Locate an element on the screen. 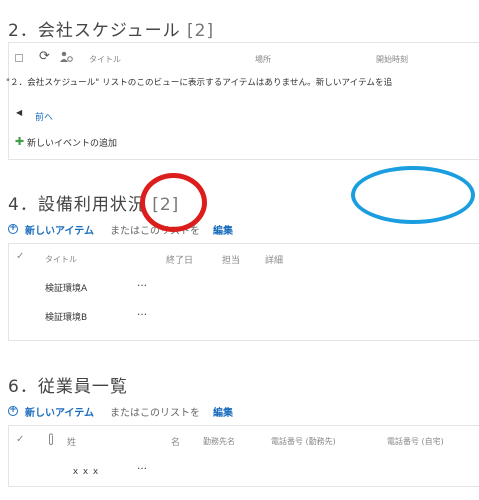 The height and width of the screenshot is (500, 479). col-first-name: 名 is located at coordinates (175, 441).